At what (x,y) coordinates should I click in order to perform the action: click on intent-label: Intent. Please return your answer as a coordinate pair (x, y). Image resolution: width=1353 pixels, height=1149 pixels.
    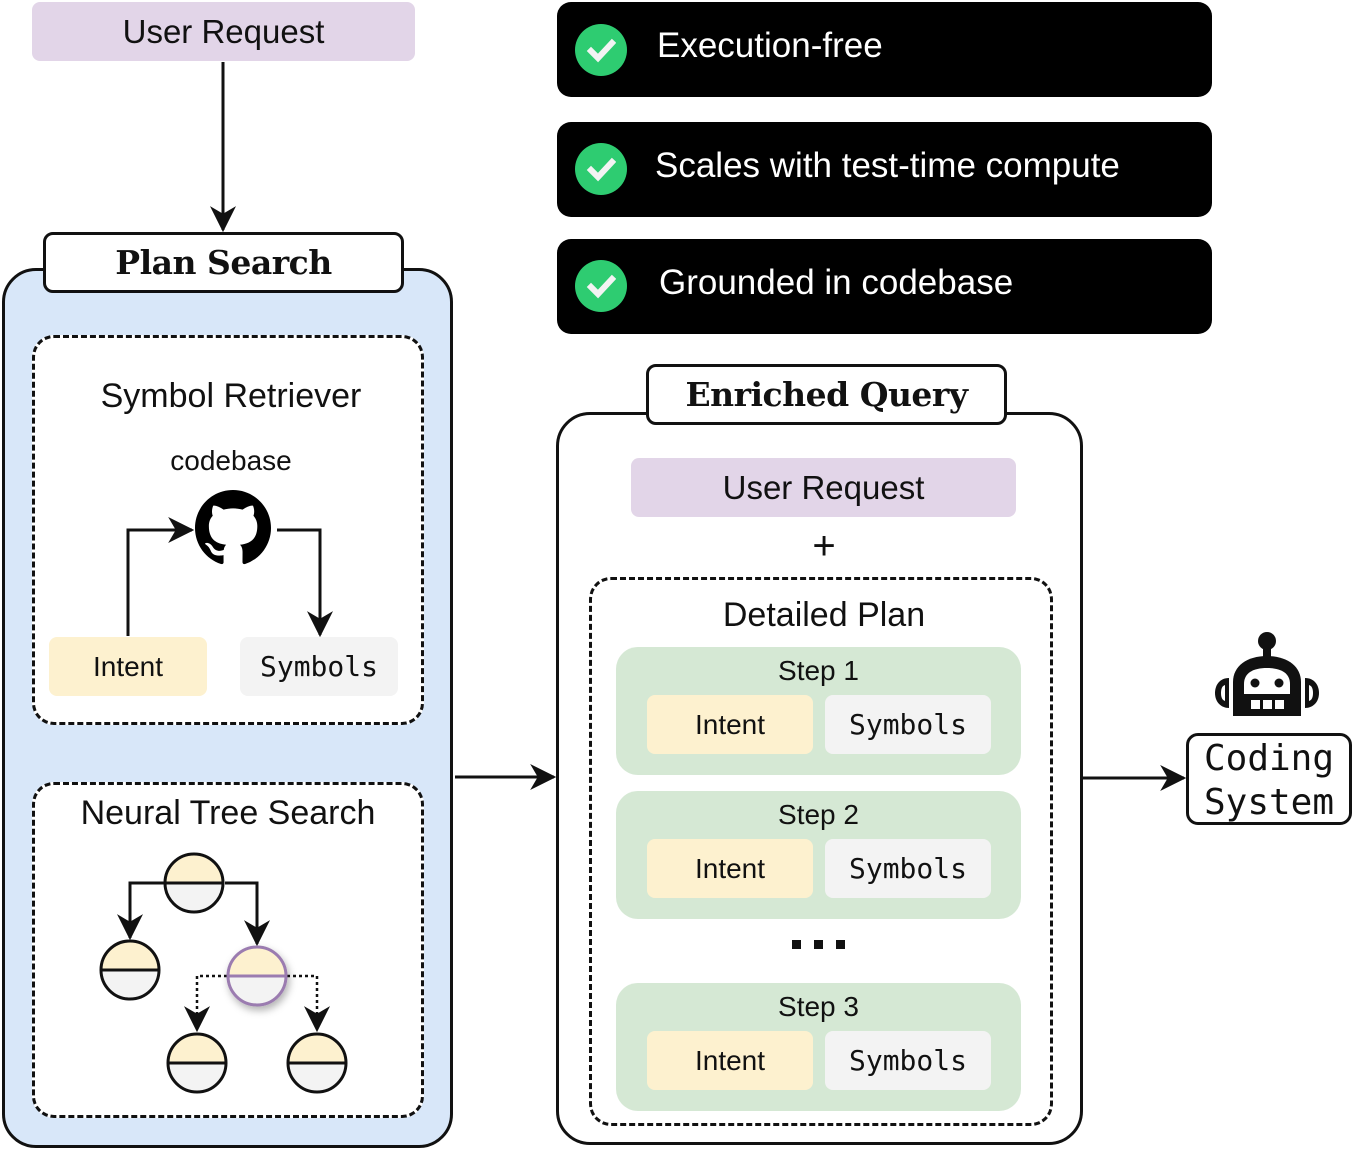
    Looking at the image, I should click on (128, 666).